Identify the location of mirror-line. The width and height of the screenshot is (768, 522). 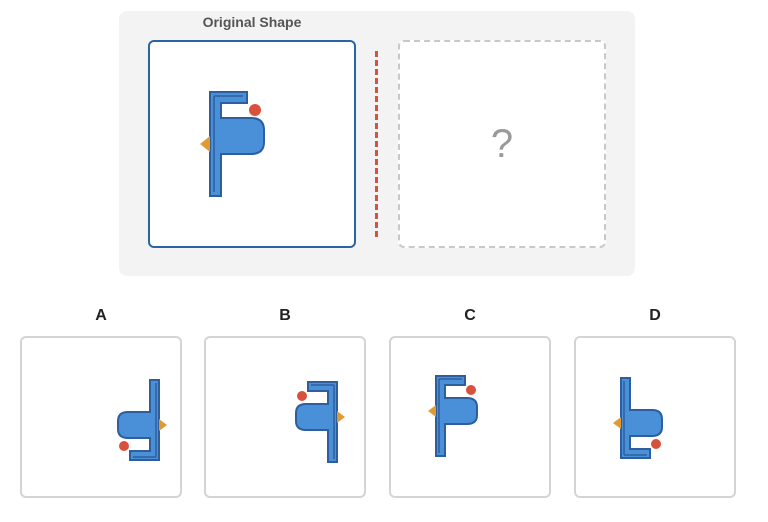
(376, 144).